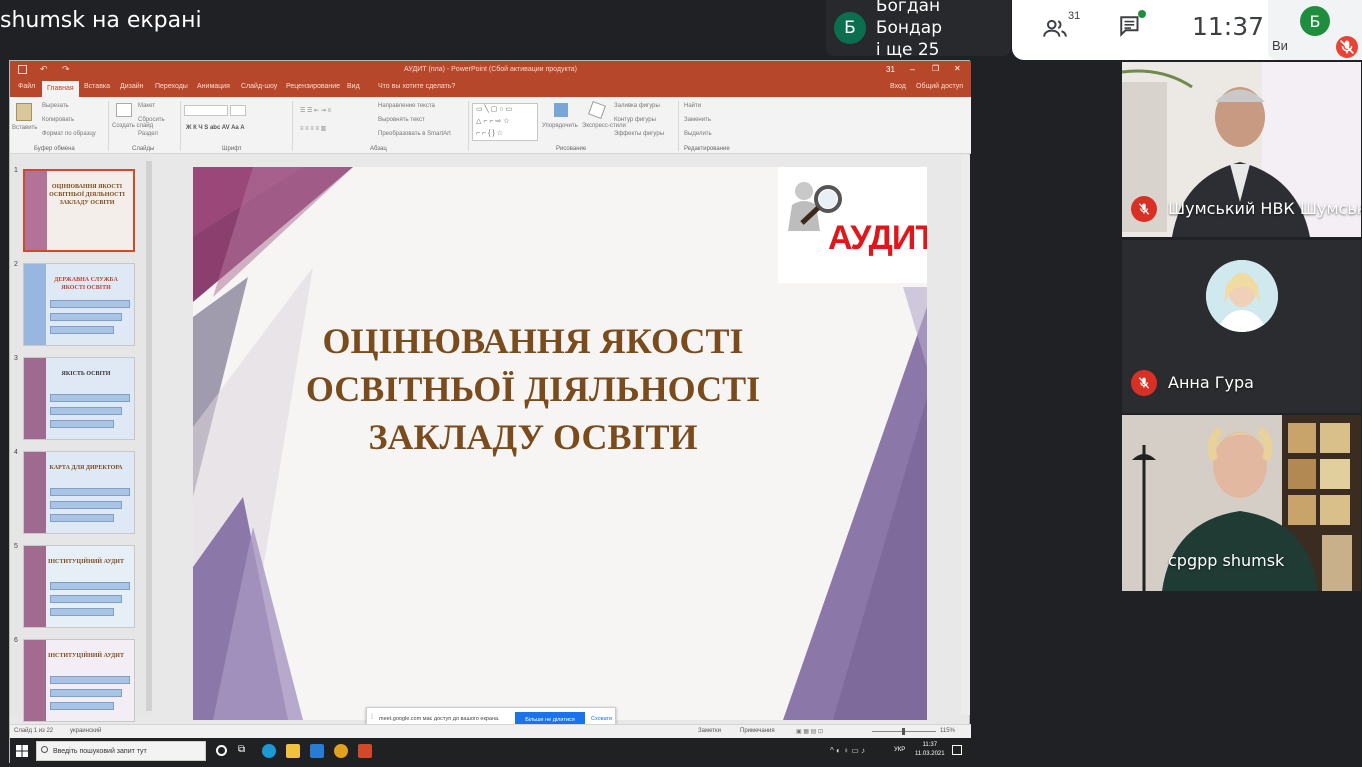 The width and height of the screenshot is (1362, 767). What do you see at coordinates (148, 134) in the screenshot?
I see `section-button: Раздел` at bounding box center [148, 134].